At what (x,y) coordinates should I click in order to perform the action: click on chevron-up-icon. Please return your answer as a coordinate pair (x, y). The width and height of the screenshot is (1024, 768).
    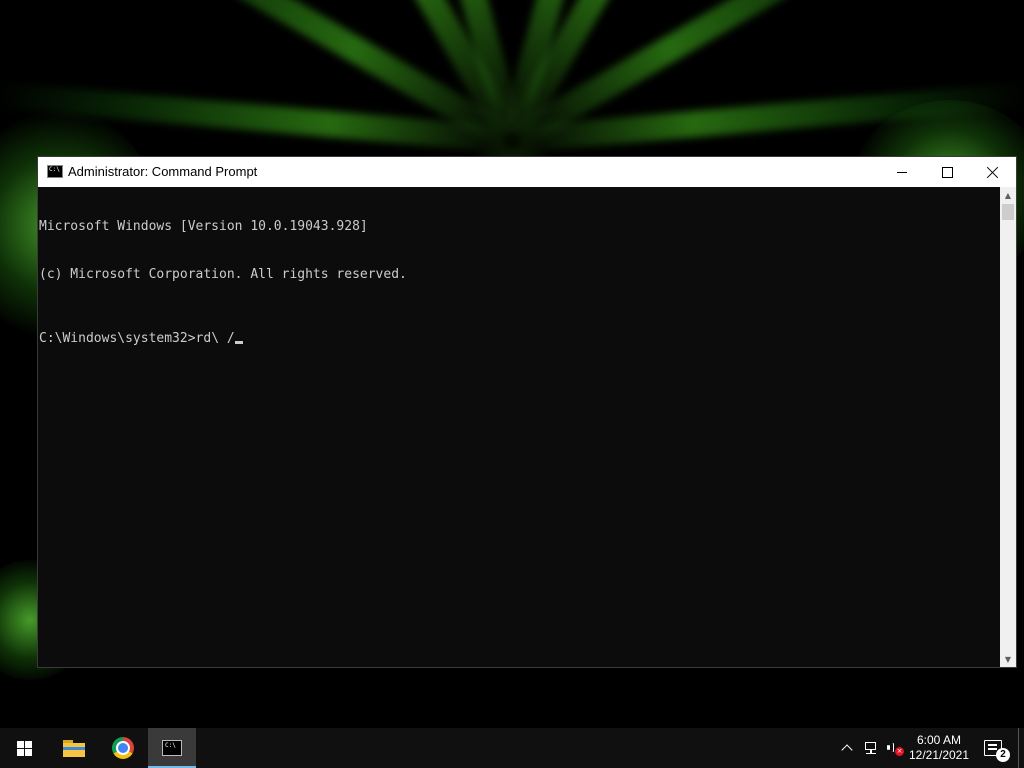
    Looking at the image, I should click on (847, 750).